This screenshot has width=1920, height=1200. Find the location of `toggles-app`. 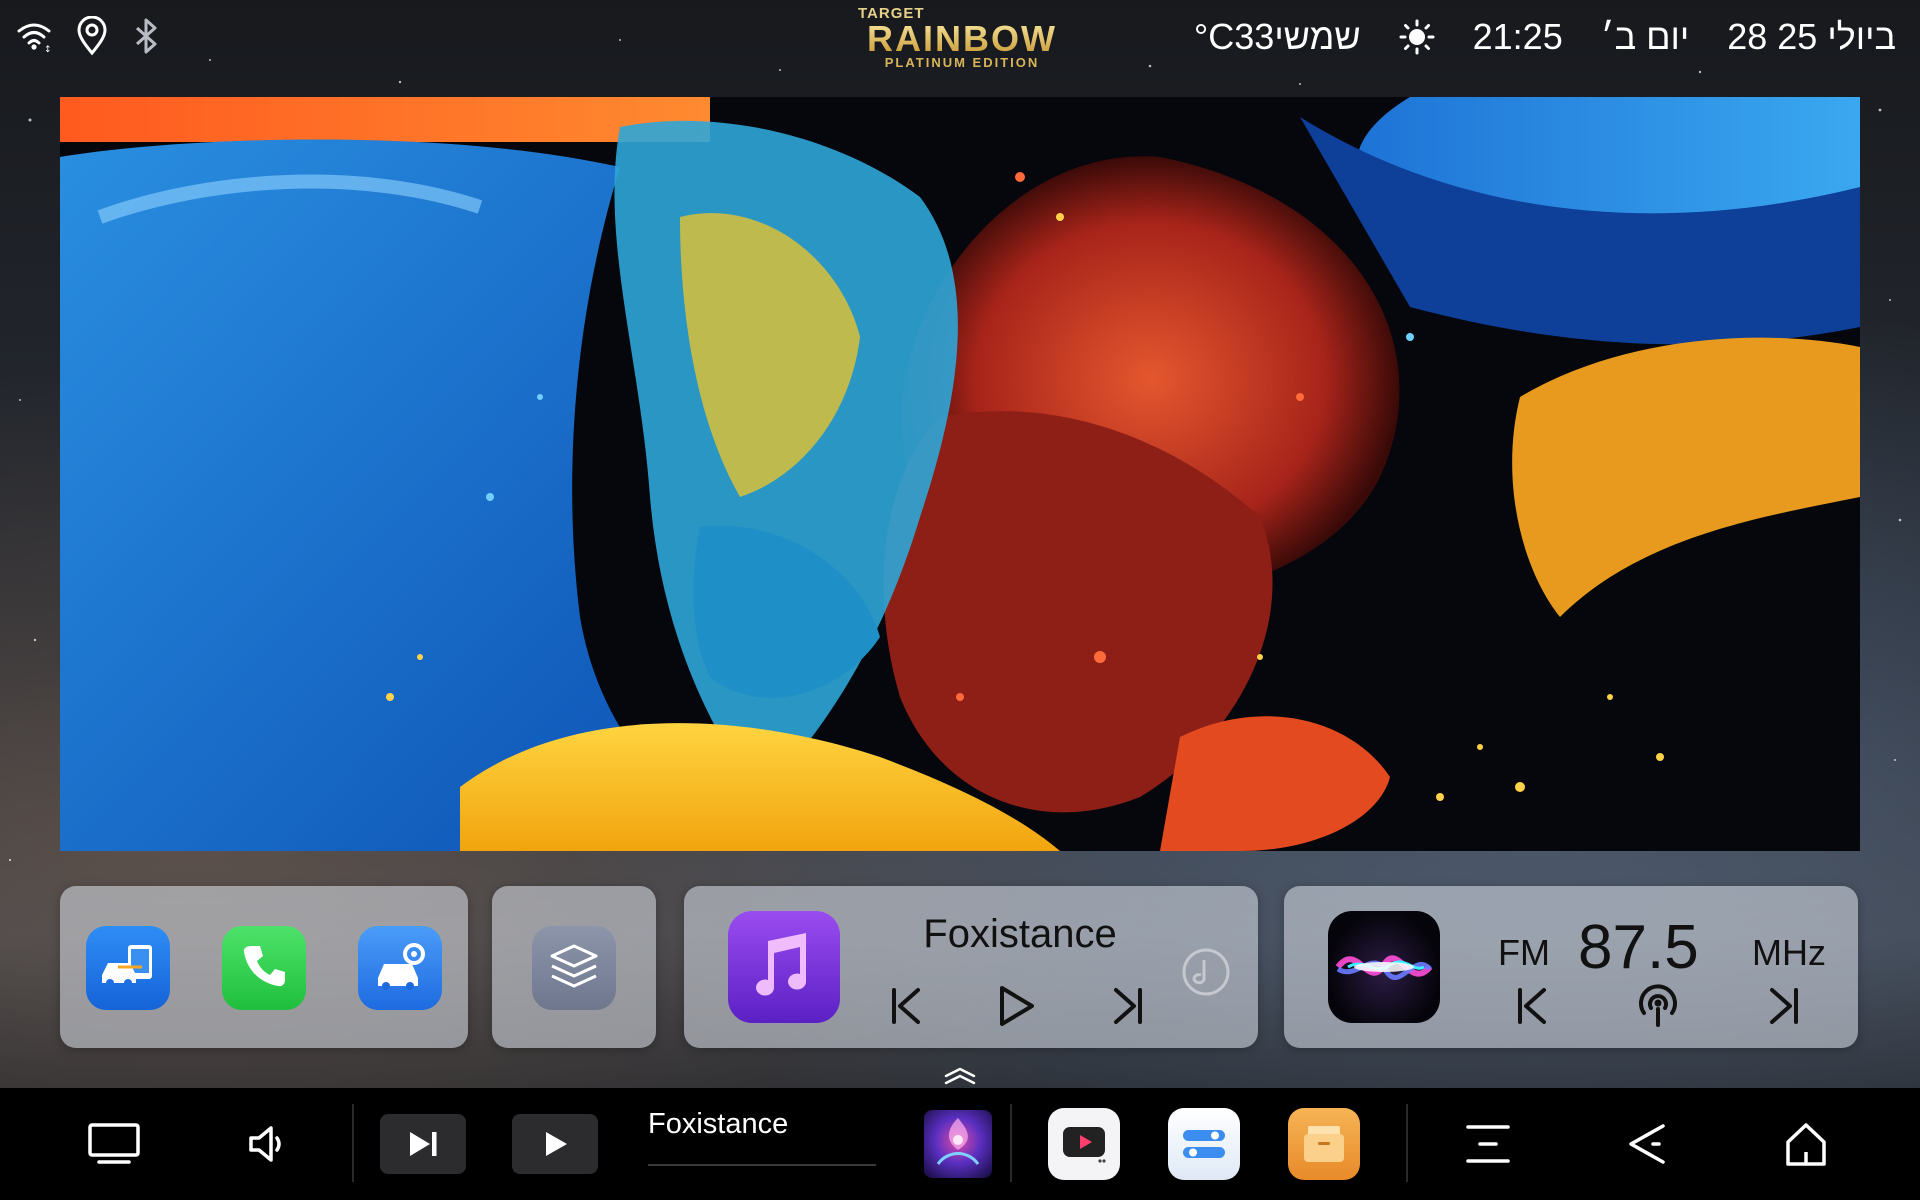

toggles-app is located at coordinates (1204, 1144).